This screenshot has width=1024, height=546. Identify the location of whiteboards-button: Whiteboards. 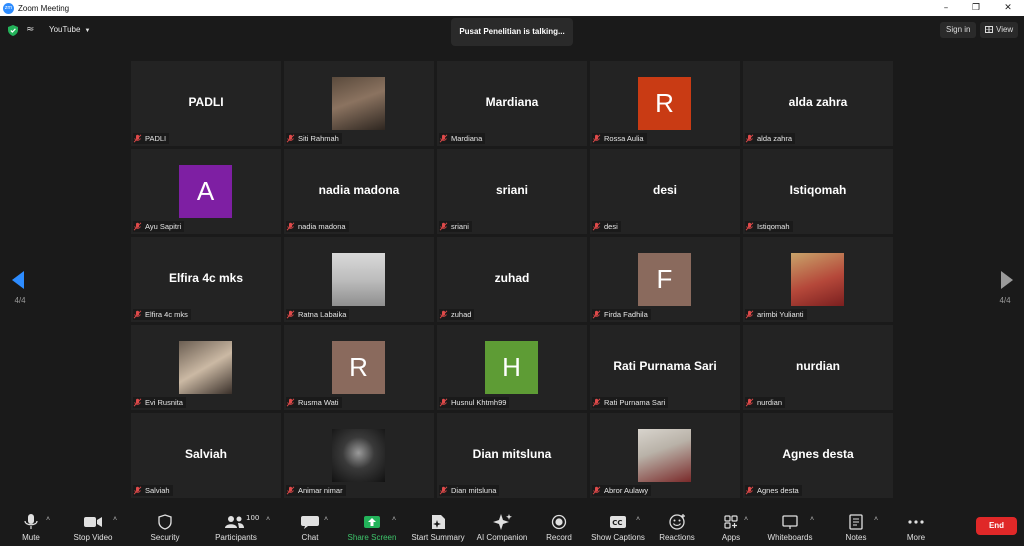
(790, 526).